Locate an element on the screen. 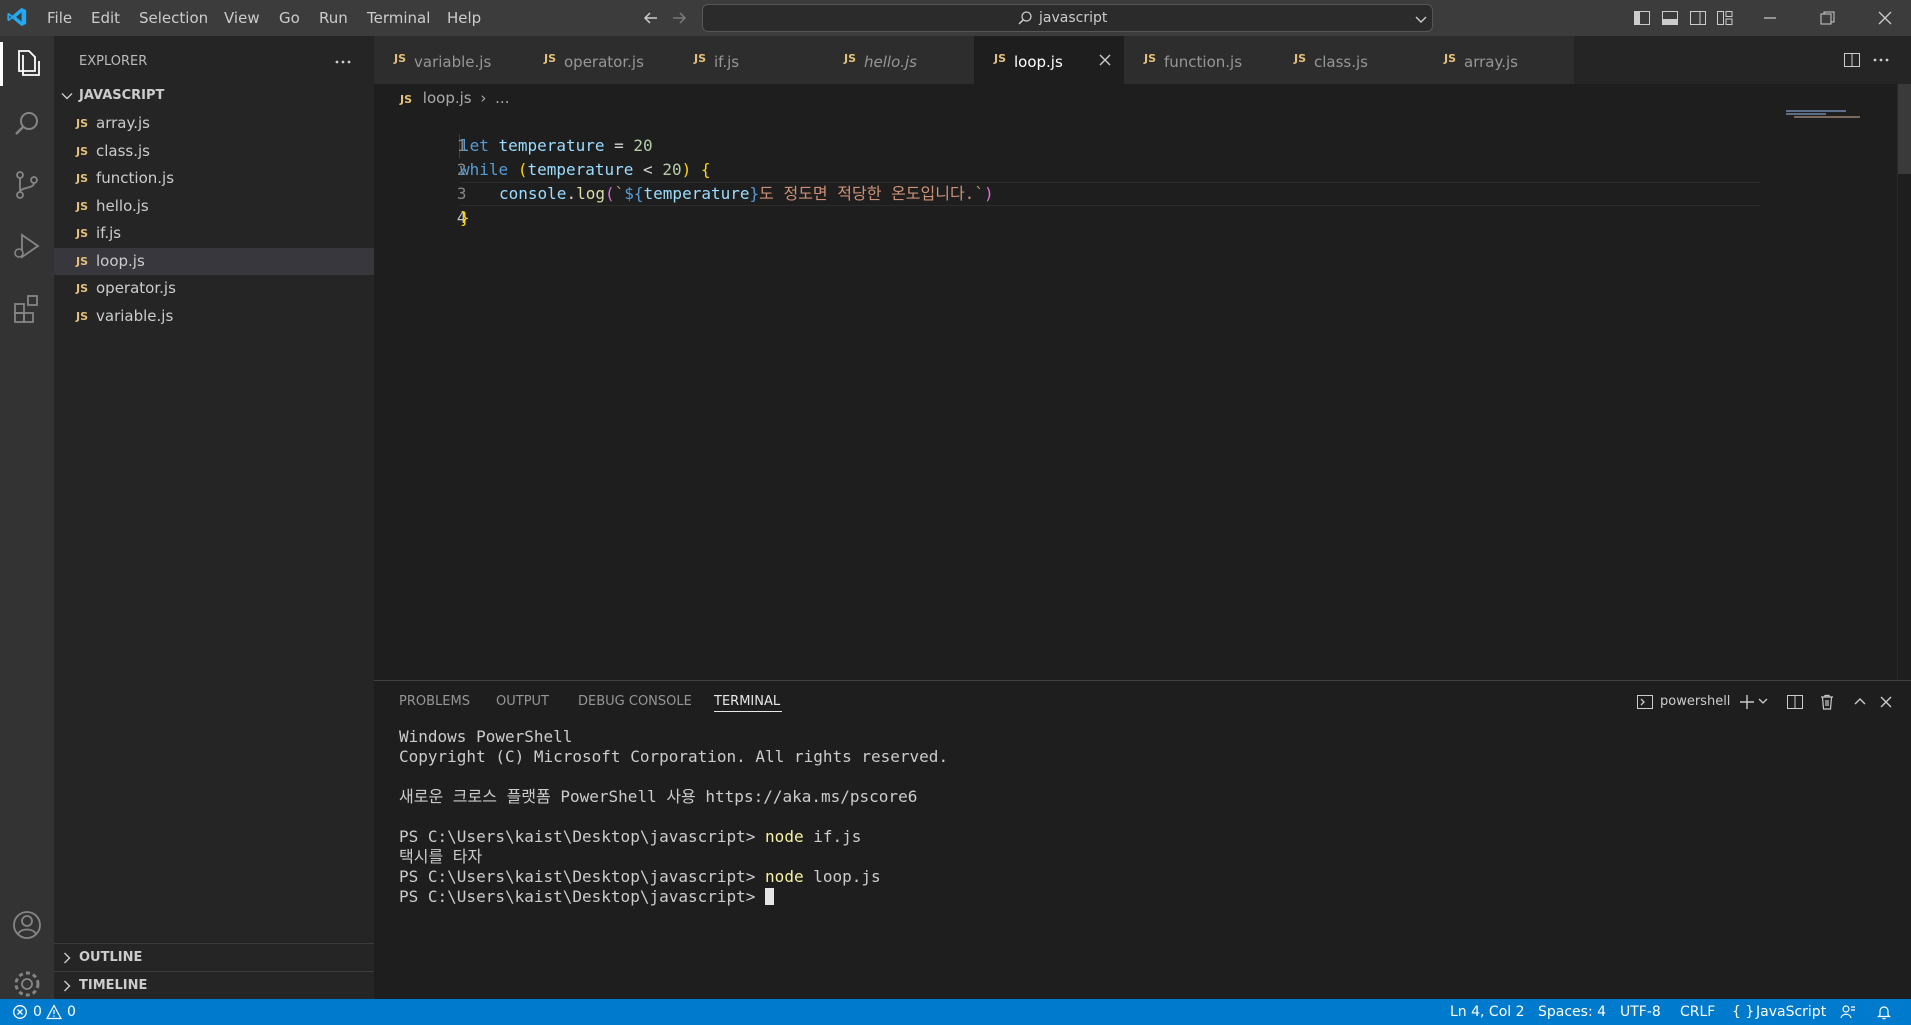 The image size is (1911, 1025). error-icon is located at coordinates (20, 1012).